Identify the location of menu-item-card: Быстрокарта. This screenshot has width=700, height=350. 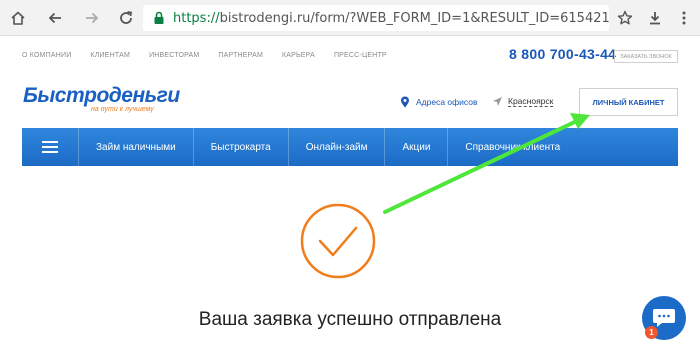
(240, 147).